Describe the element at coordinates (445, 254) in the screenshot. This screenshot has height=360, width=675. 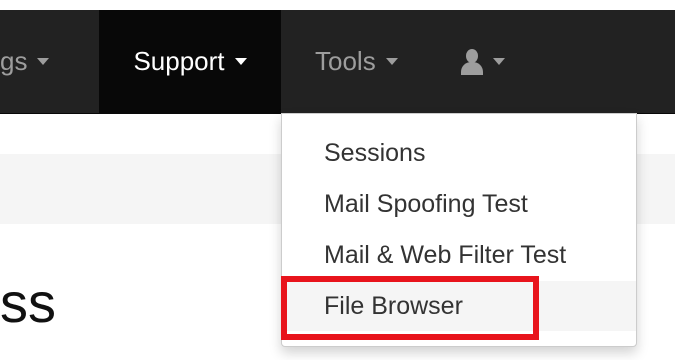
I see `menu-item-label: Mail & Web Filter Test` at that location.